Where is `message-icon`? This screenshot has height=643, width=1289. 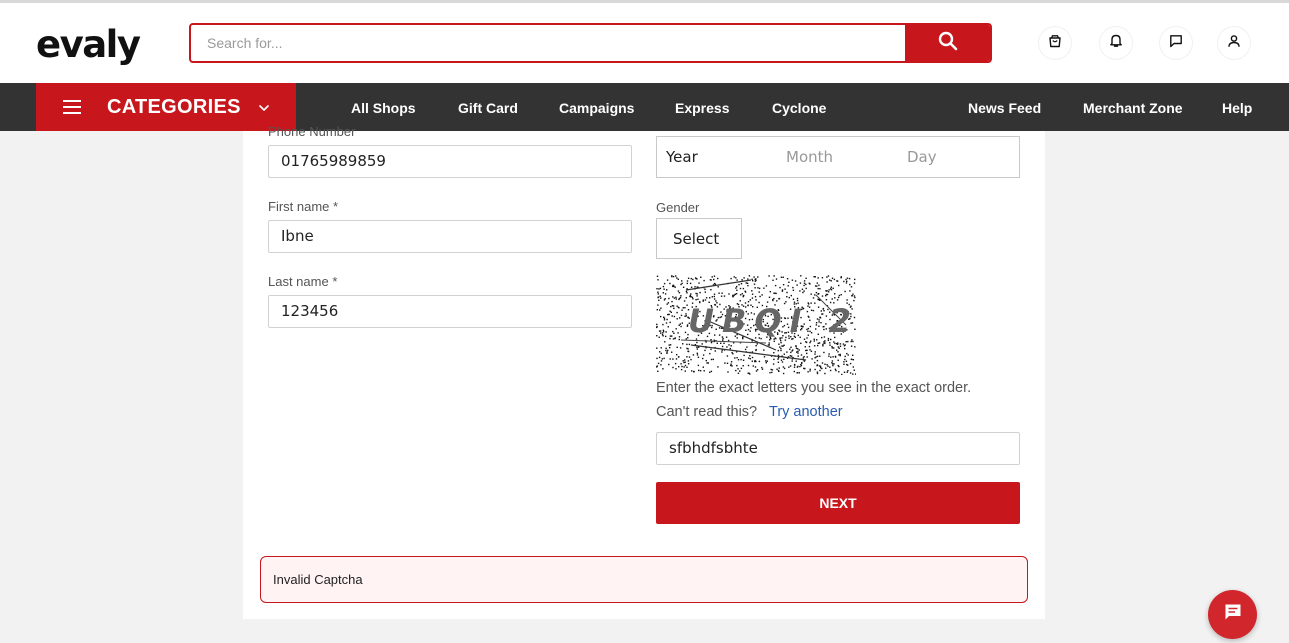 message-icon is located at coordinates (1176, 43).